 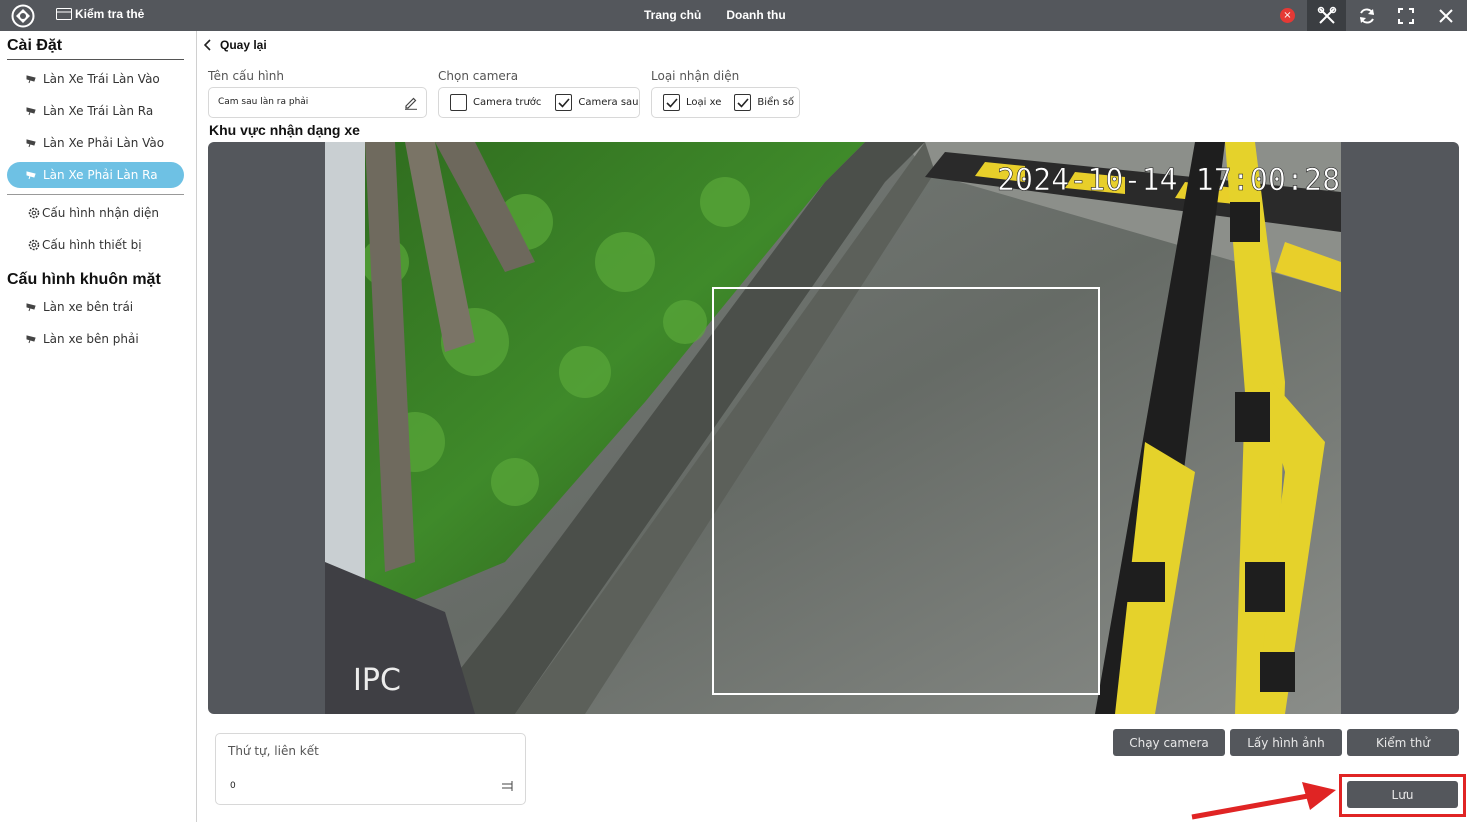 What do you see at coordinates (243, 45) in the screenshot?
I see `back-label: Quay lại` at bounding box center [243, 45].